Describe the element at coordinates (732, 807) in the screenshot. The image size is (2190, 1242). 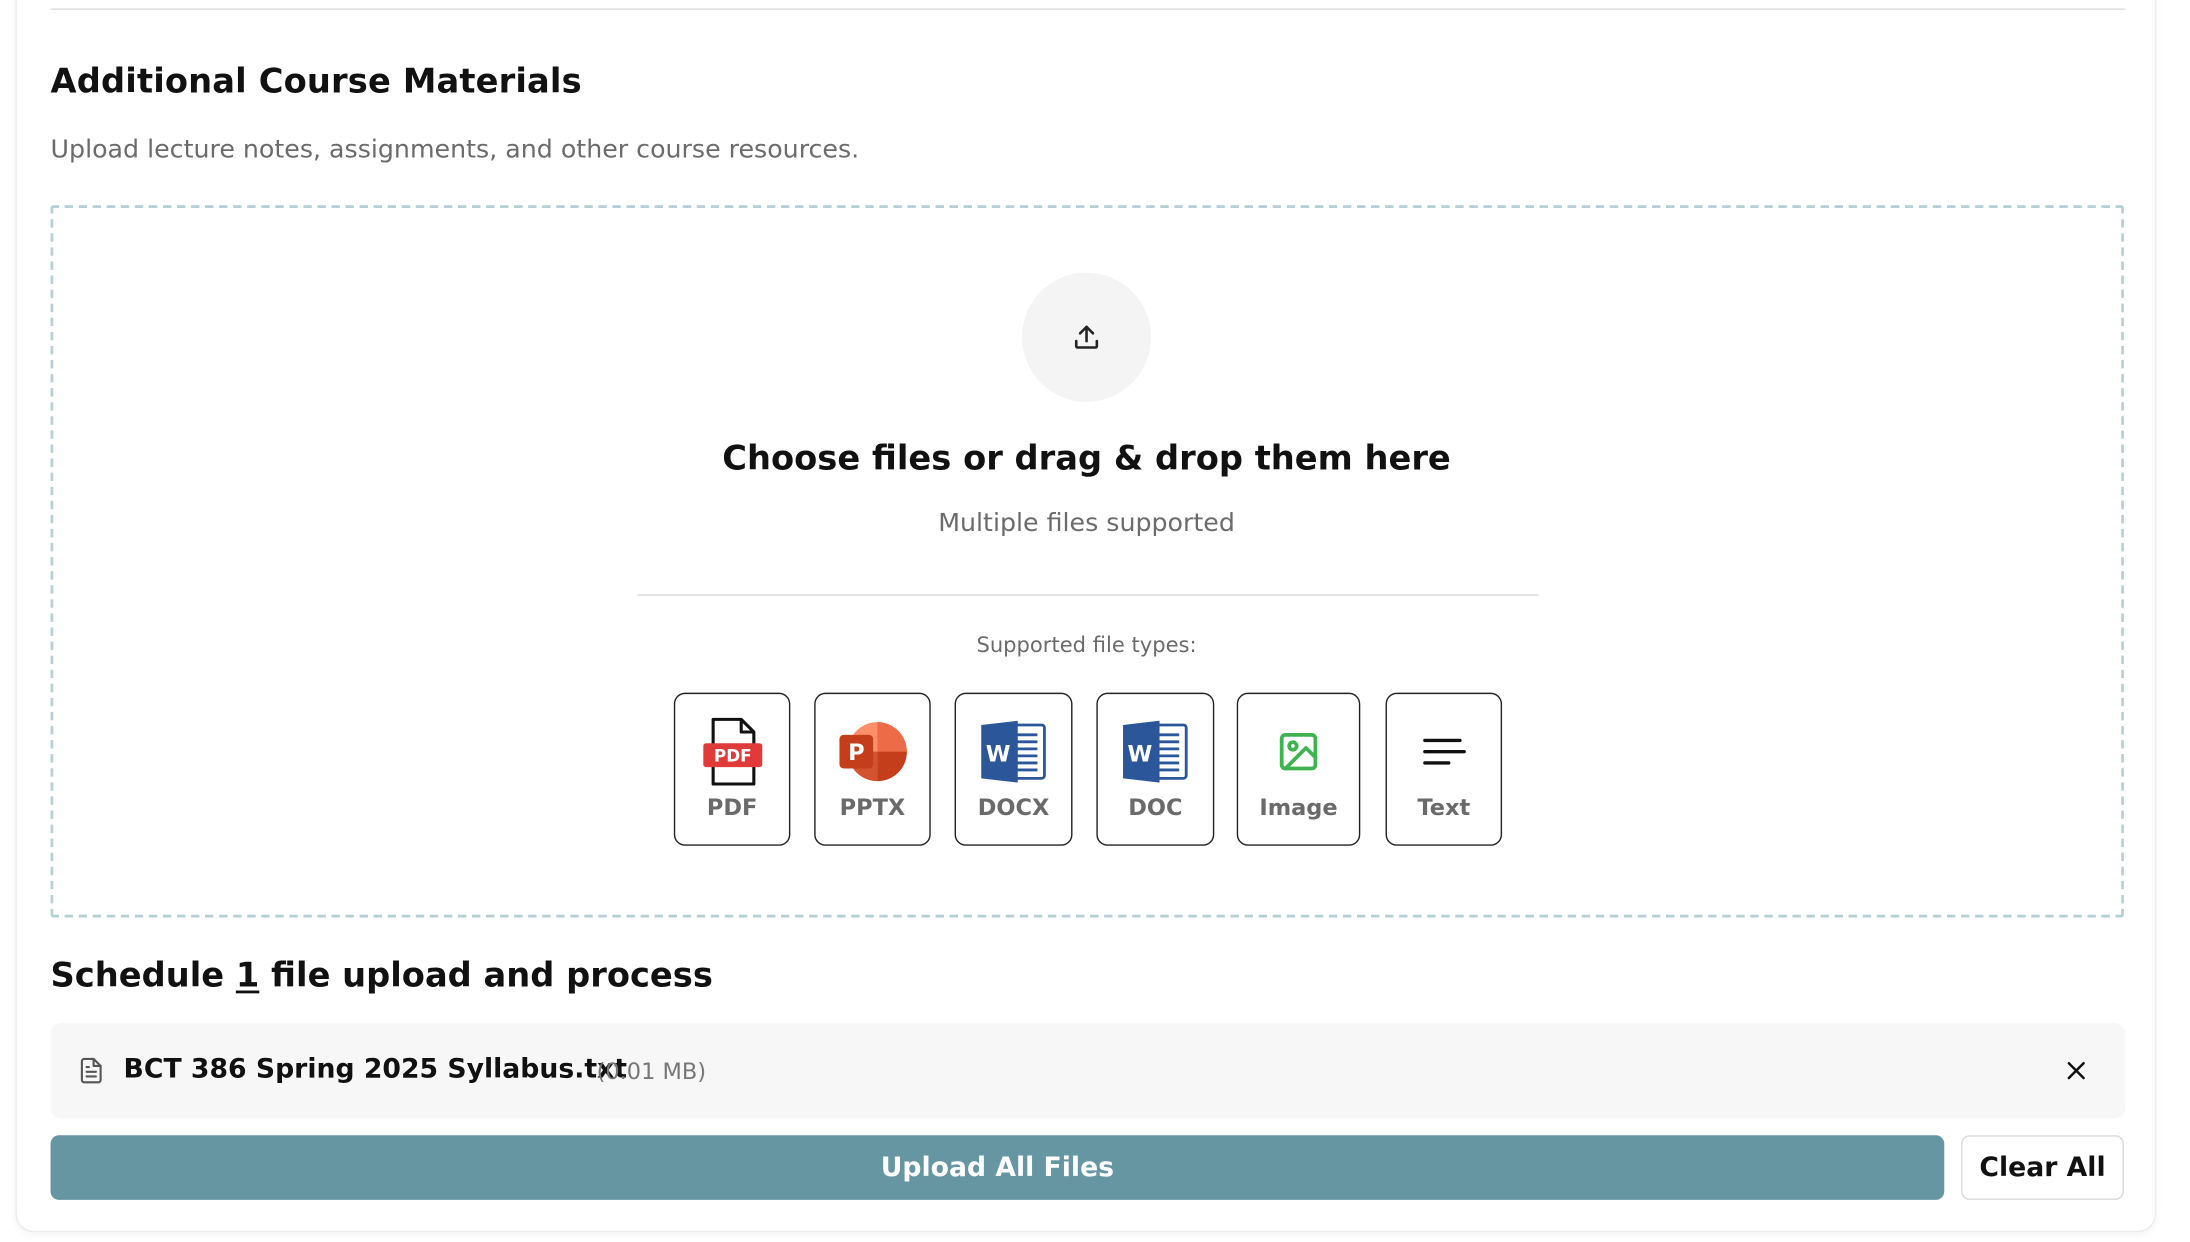
I see `file-type-label: PDF` at that location.